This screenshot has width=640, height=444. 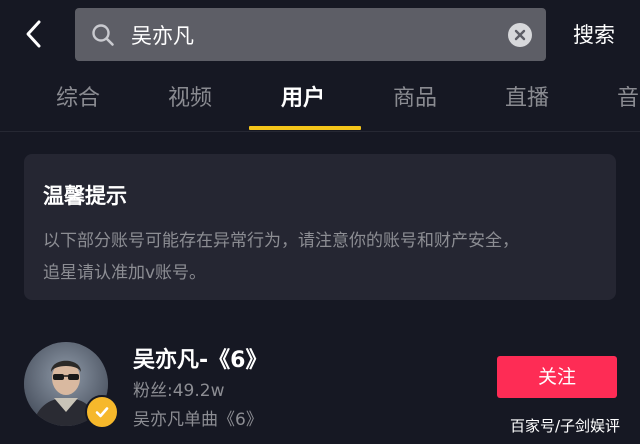 What do you see at coordinates (323, 257) in the screenshot?
I see `notice-body: 以下部分账号可能存在异常行为，请注意你的账号和财产安全， 追星请认准加v账号。` at bounding box center [323, 257].